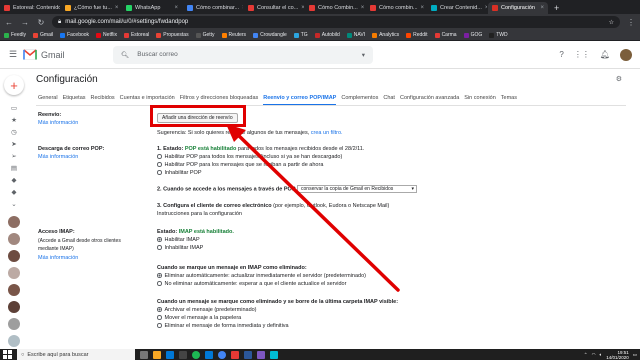  Describe the element at coordinates (518, 8) in the screenshot. I see `browser-tab: Configuración ×` at that location.